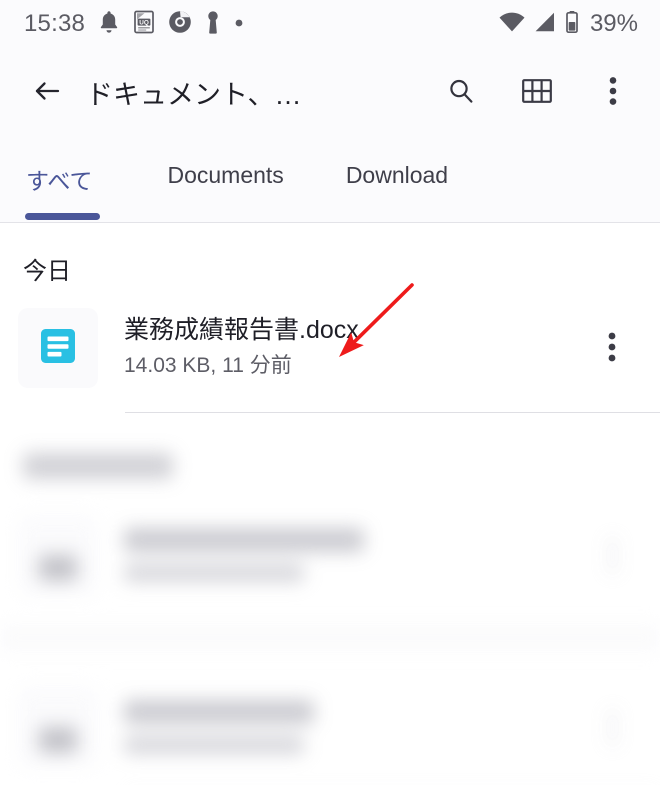 This screenshot has height=785, width=660. Describe the element at coordinates (55, 23) in the screenshot. I see `status-bar-clock: 15:38` at that location.